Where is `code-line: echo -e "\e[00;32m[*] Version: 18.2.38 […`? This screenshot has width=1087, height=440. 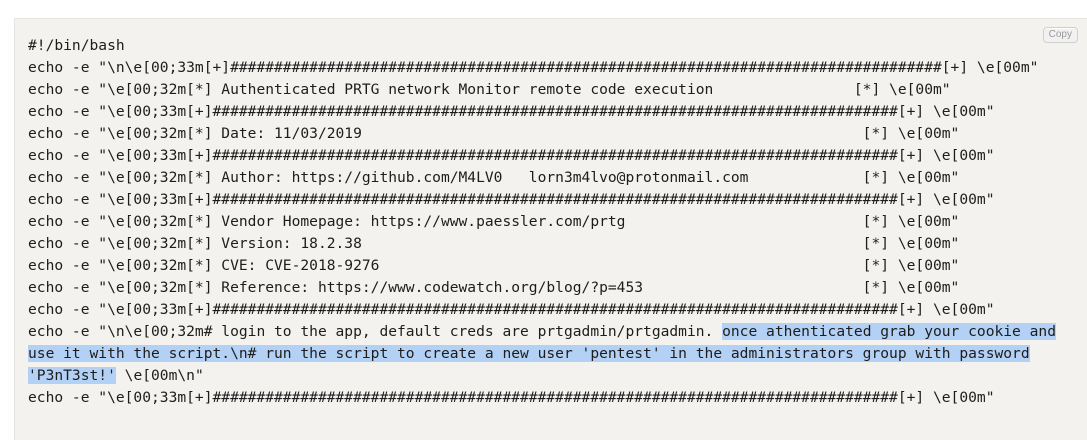
code-line: echo -e "\e[00;32m[*] Version: 18.2.38 [… is located at coordinates (494, 243).